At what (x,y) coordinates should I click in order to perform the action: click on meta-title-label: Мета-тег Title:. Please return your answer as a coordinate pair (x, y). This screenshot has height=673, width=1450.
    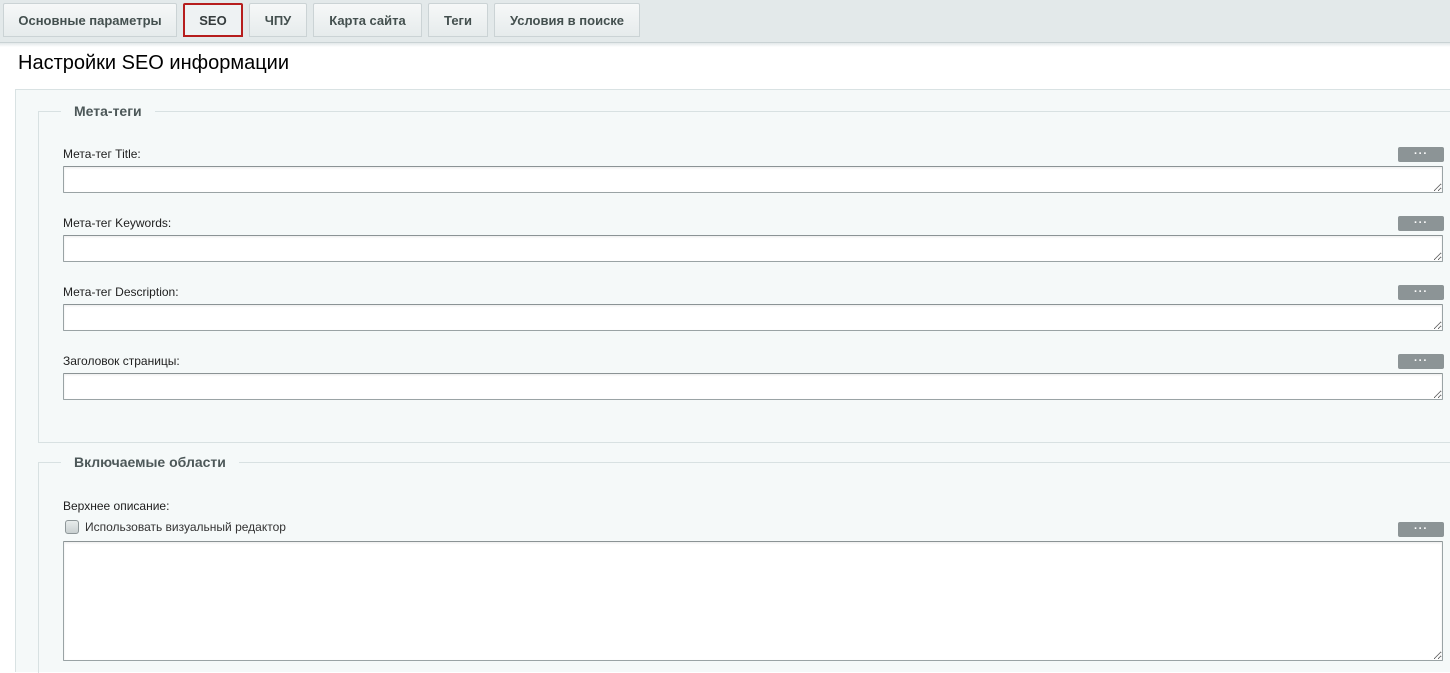
    Looking at the image, I should click on (102, 154).